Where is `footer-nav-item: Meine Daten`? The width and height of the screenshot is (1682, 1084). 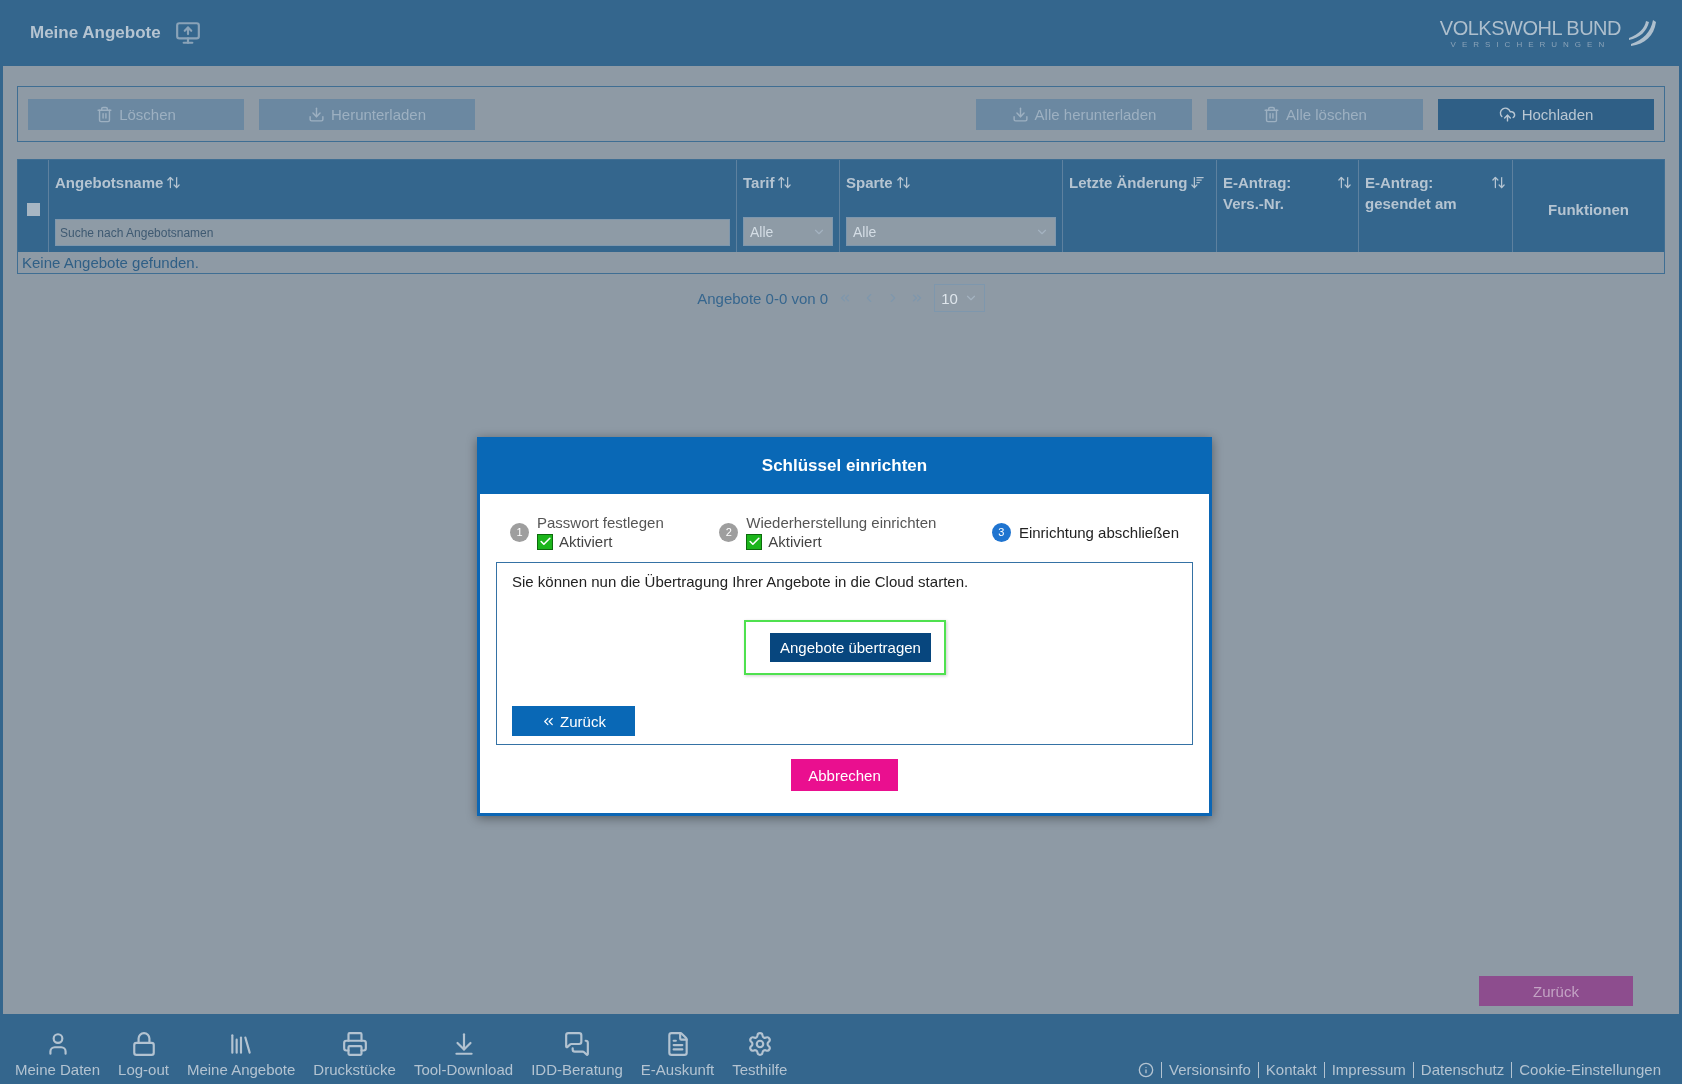
footer-nav-item: Meine Daten is located at coordinates (58, 1054).